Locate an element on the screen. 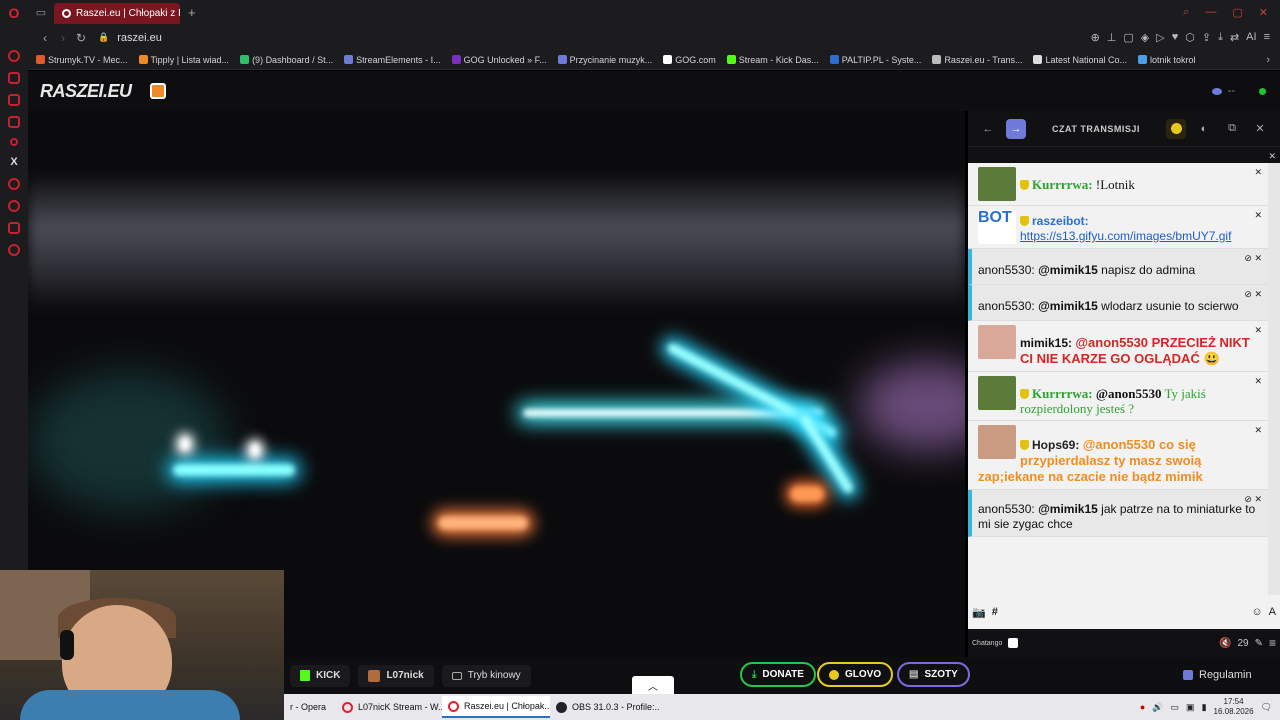 The width and height of the screenshot is (1280, 720). extensions-icon: ⬡ is located at coordinates (1190, 37).